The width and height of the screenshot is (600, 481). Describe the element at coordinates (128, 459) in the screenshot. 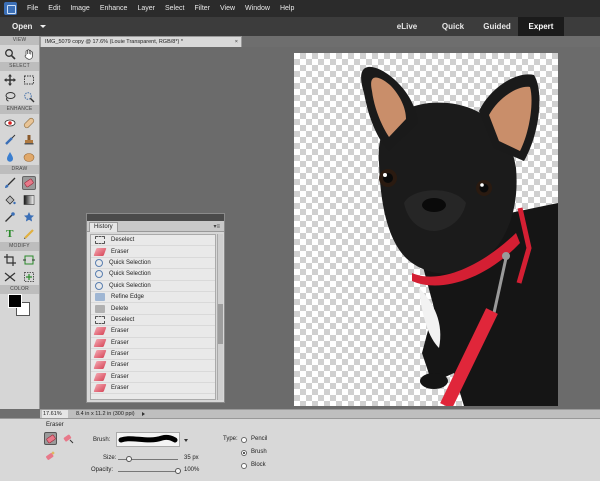

I see `size-slider-knob` at that location.